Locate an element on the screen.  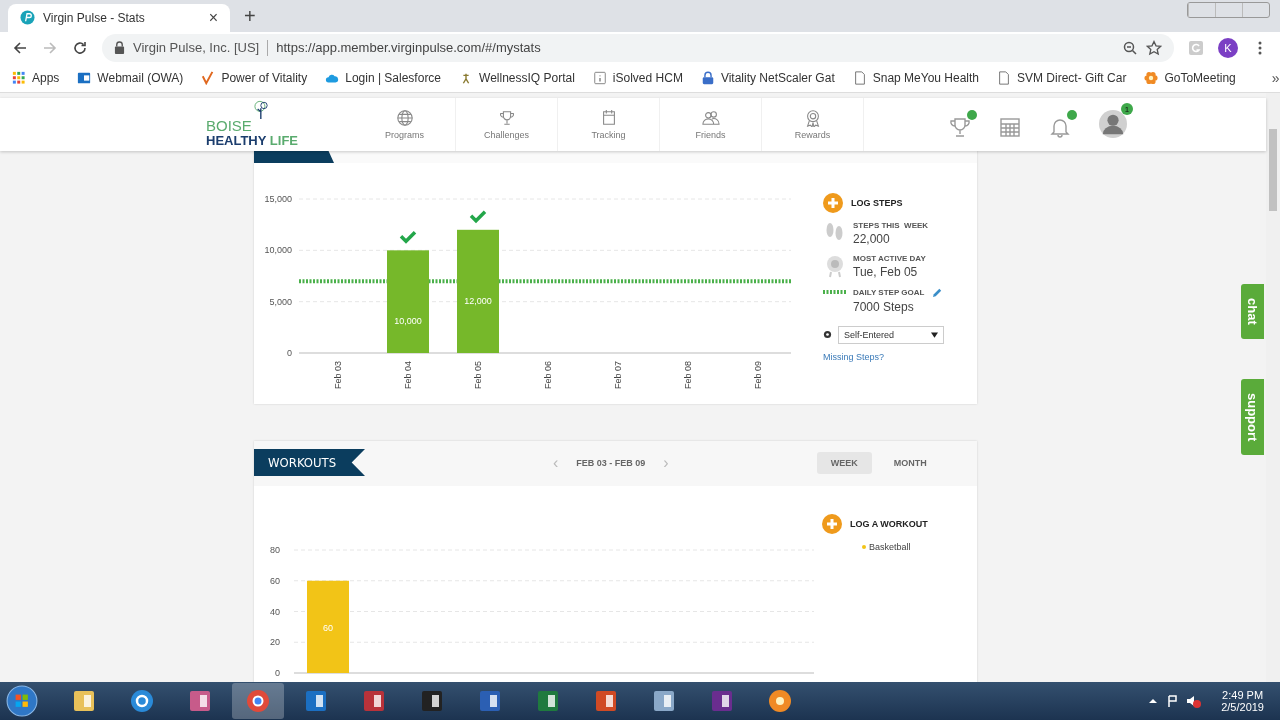
period-tab: WEEK is located at coordinates (844, 463).